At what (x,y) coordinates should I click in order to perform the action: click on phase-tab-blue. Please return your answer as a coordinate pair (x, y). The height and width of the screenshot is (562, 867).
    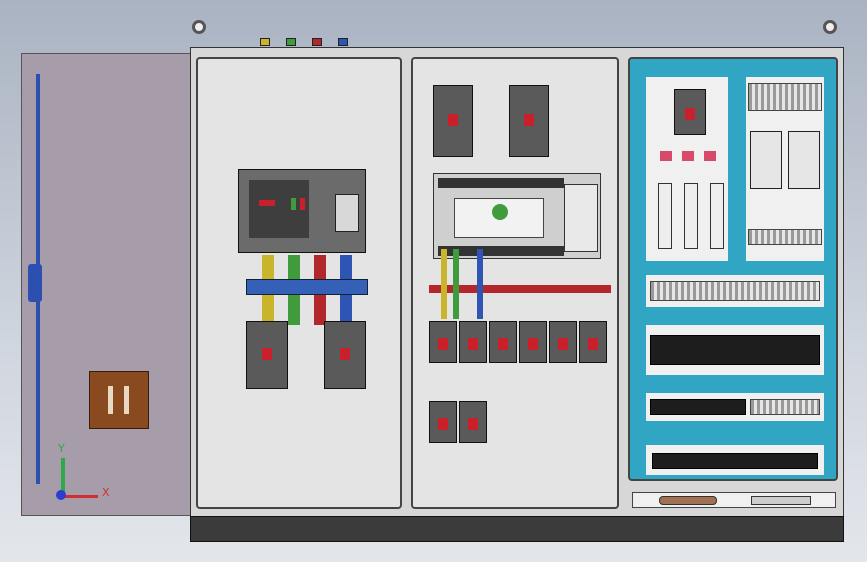
    Looking at the image, I should click on (343, 42).